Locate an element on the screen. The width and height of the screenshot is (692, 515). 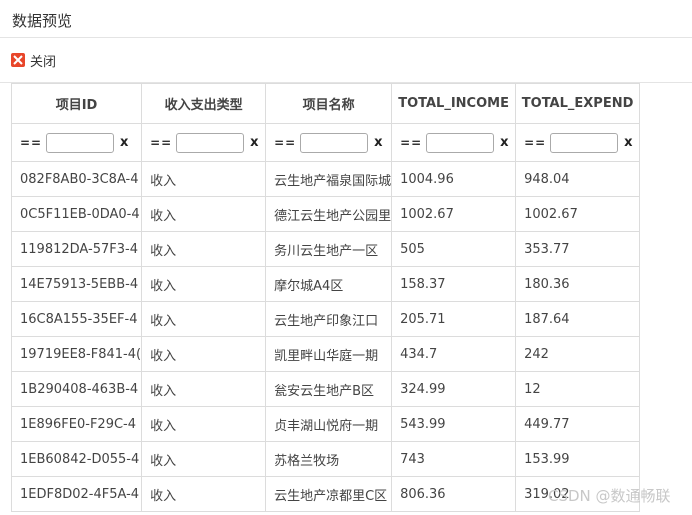
dialog-title: 数据预览 is located at coordinates (42, 21).